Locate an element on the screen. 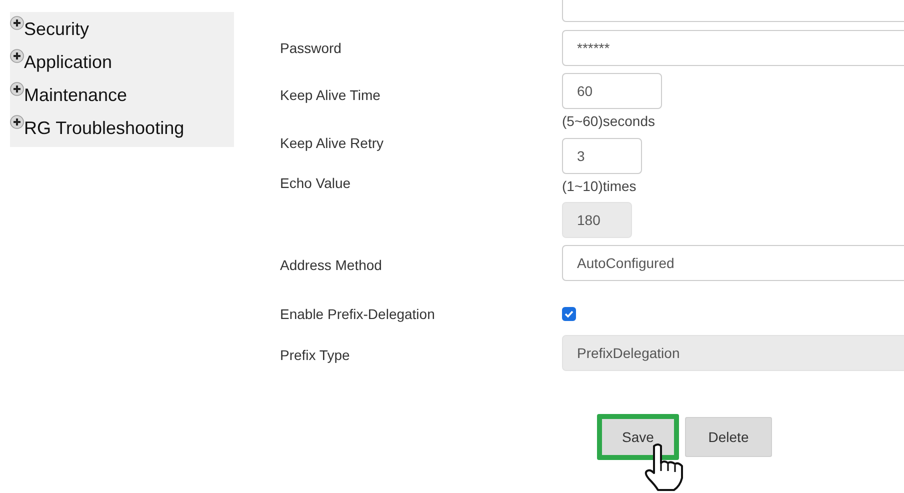 The height and width of the screenshot is (493, 904). hint-text: (5~60)seconds is located at coordinates (609, 121).